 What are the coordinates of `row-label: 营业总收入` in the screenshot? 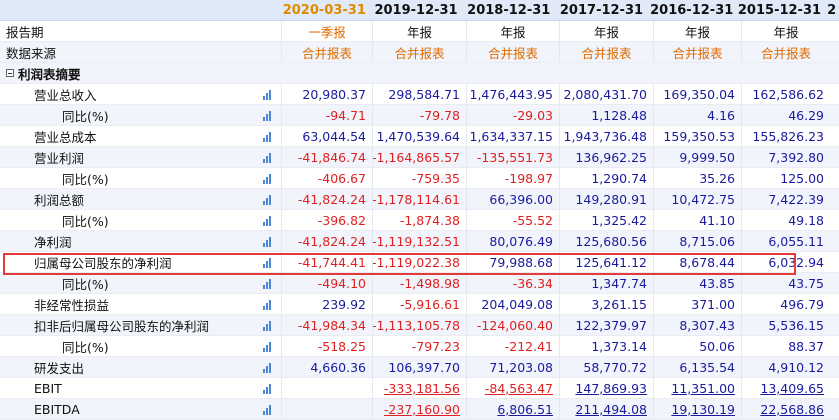 It's located at (140, 94).